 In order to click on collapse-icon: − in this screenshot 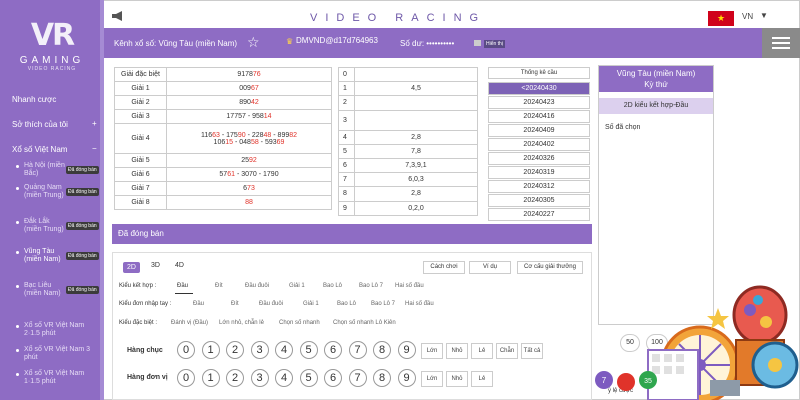, I will do `click(94, 148)`.